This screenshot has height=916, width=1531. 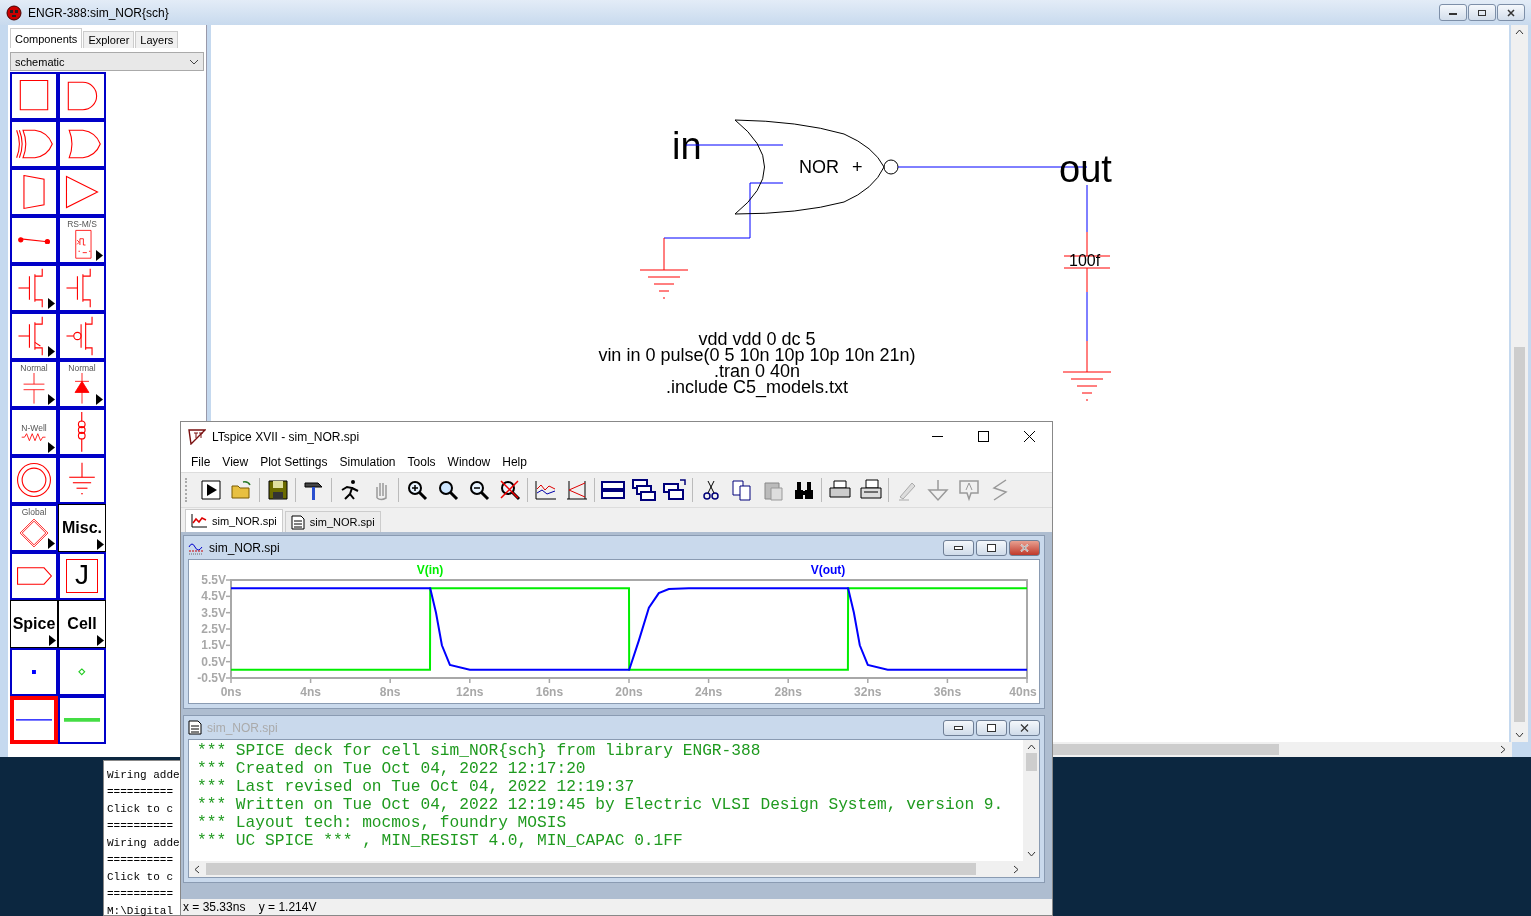 I want to click on message-line: Wiring adde, so click(x=144, y=843).